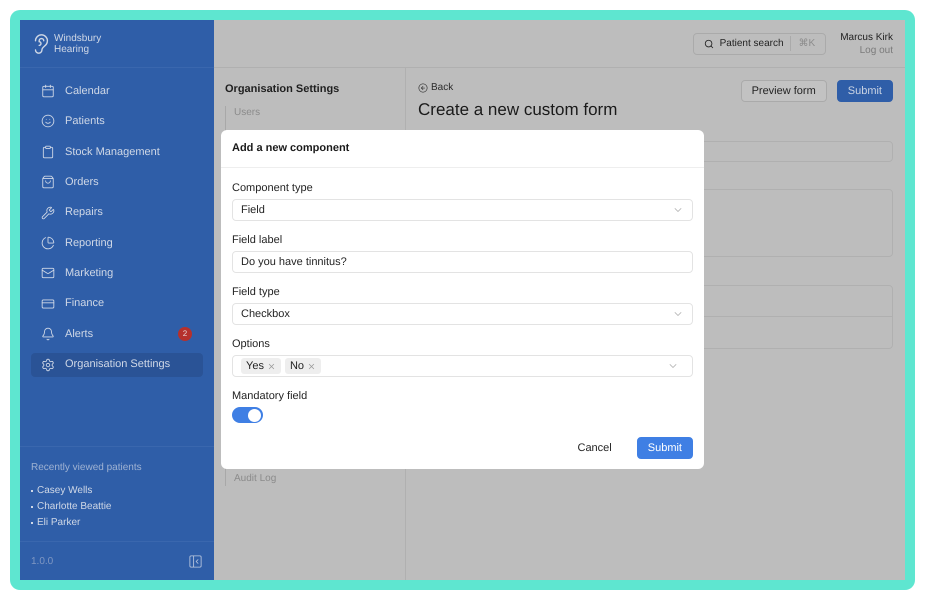 This screenshot has width=925, height=600. What do you see at coordinates (117, 242) in the screenshot?
I see `nav-item: Reporting` at bounding box center [117, 242].